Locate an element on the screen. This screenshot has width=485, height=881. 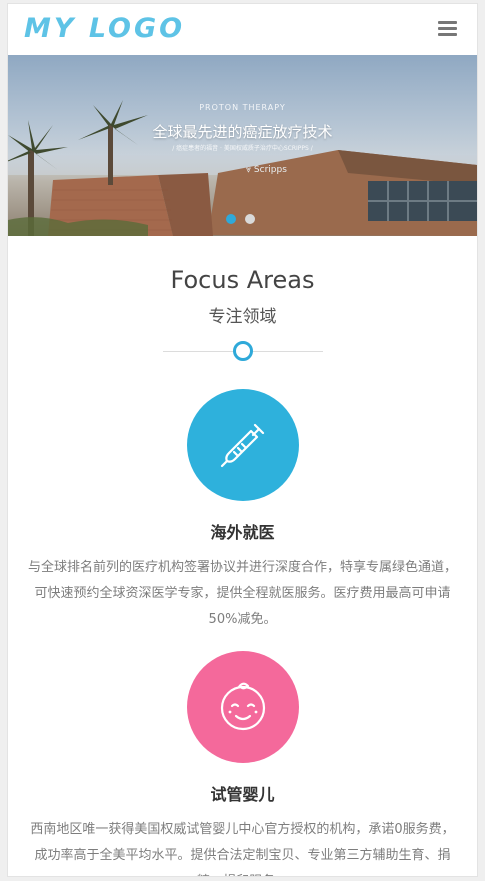
site-logo: MY LOGO is located at coordinates (104, 28).